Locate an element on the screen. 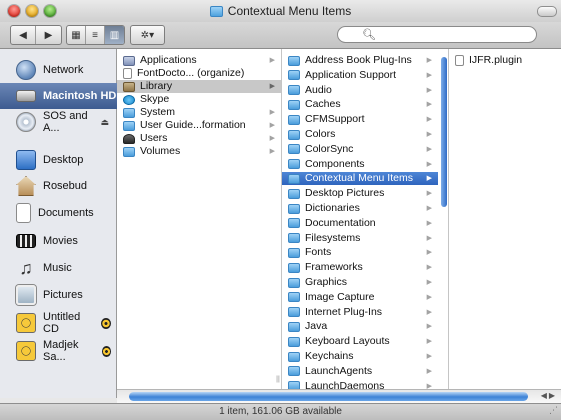 The width and height of the screenshot is (561, 420). list-item: Frameworks ▶ is located at coordinates (360, 267).